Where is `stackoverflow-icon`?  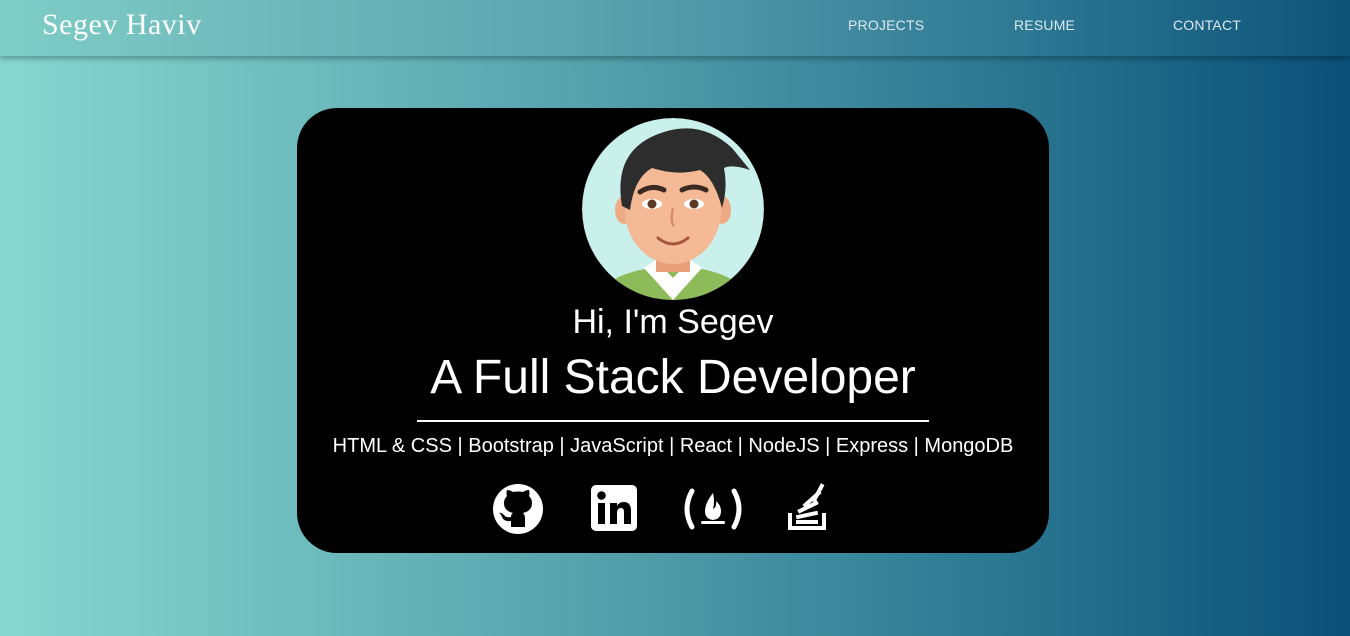
stackoverflow-icon is located at coordinates (807, 506).